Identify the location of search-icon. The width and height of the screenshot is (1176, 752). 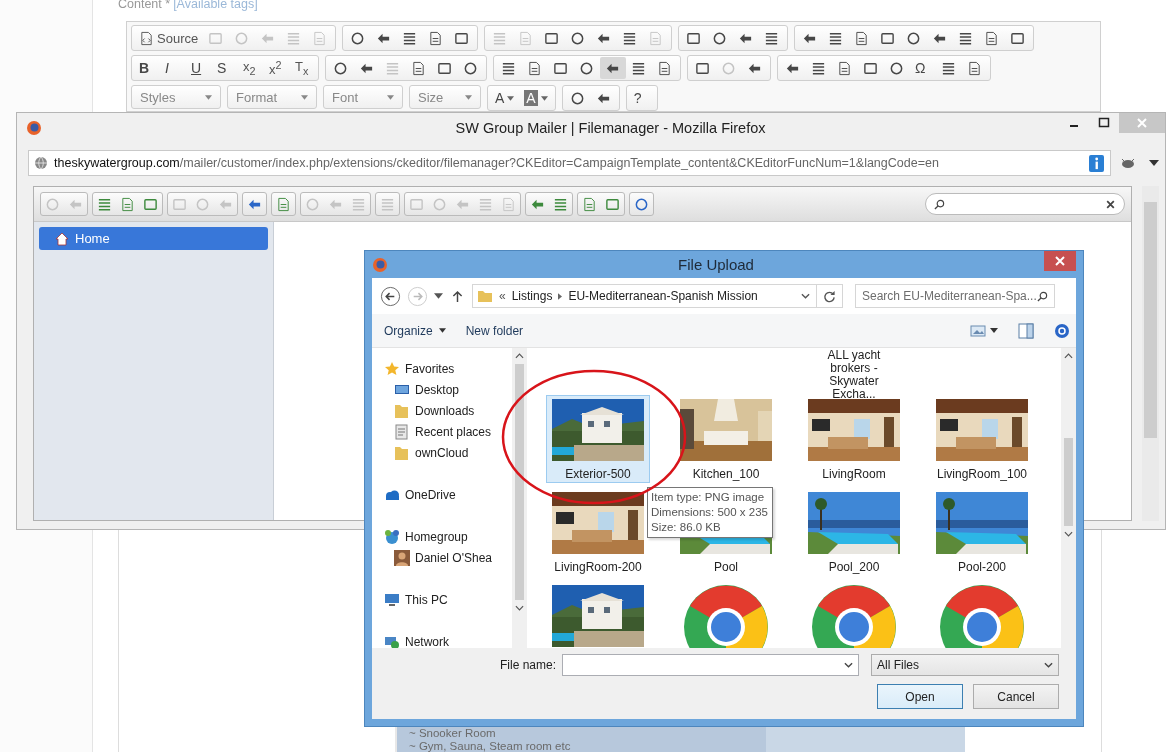
(1042, 296).